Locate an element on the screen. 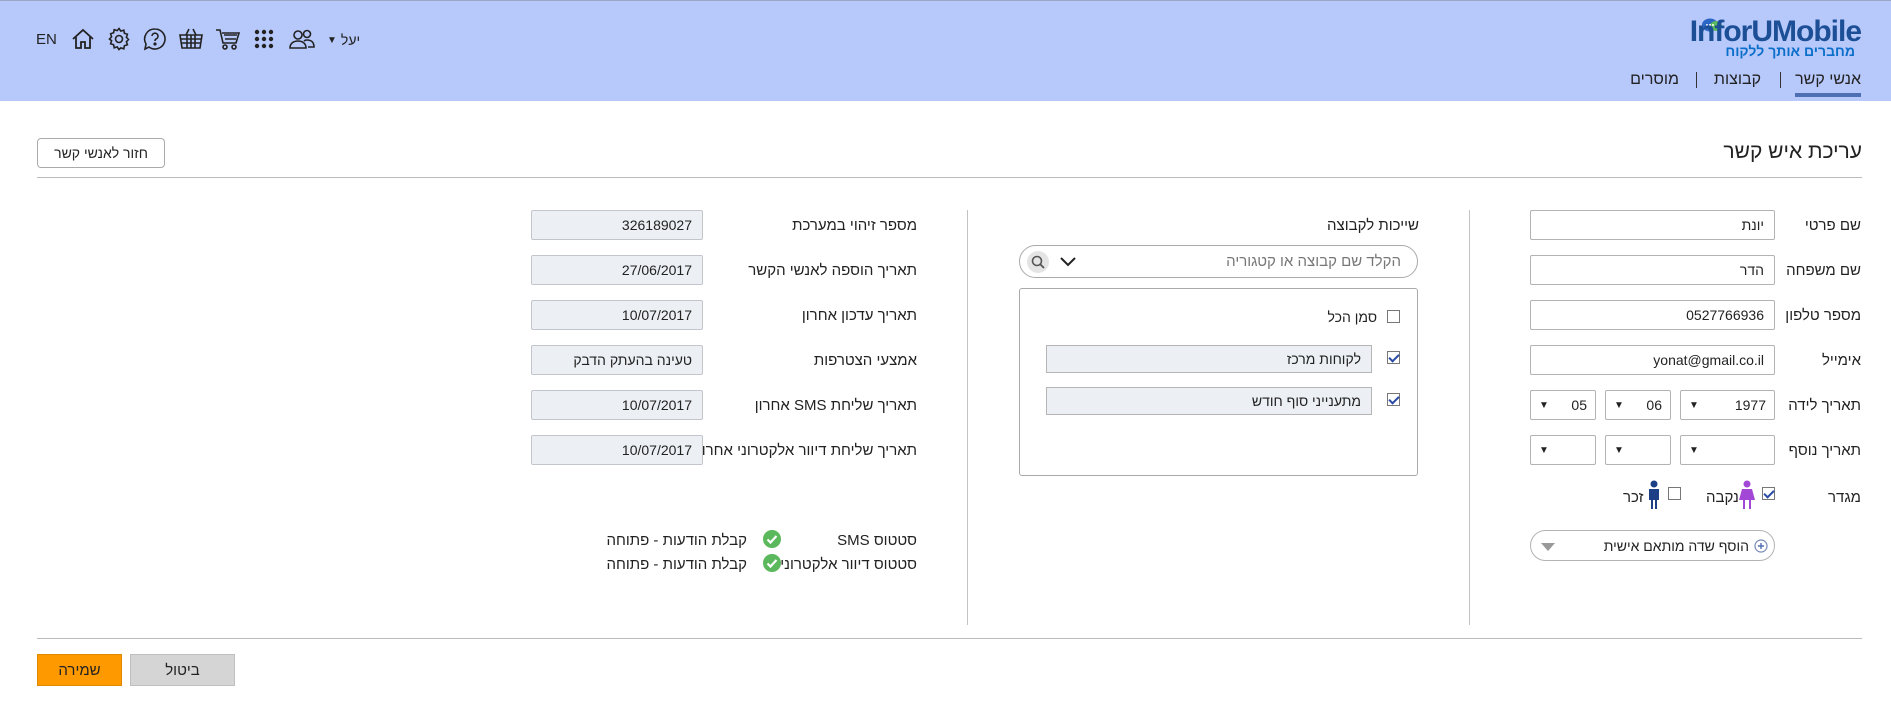 The image size is (1891, 701). footer-divider is located at coordinates (949, 638).